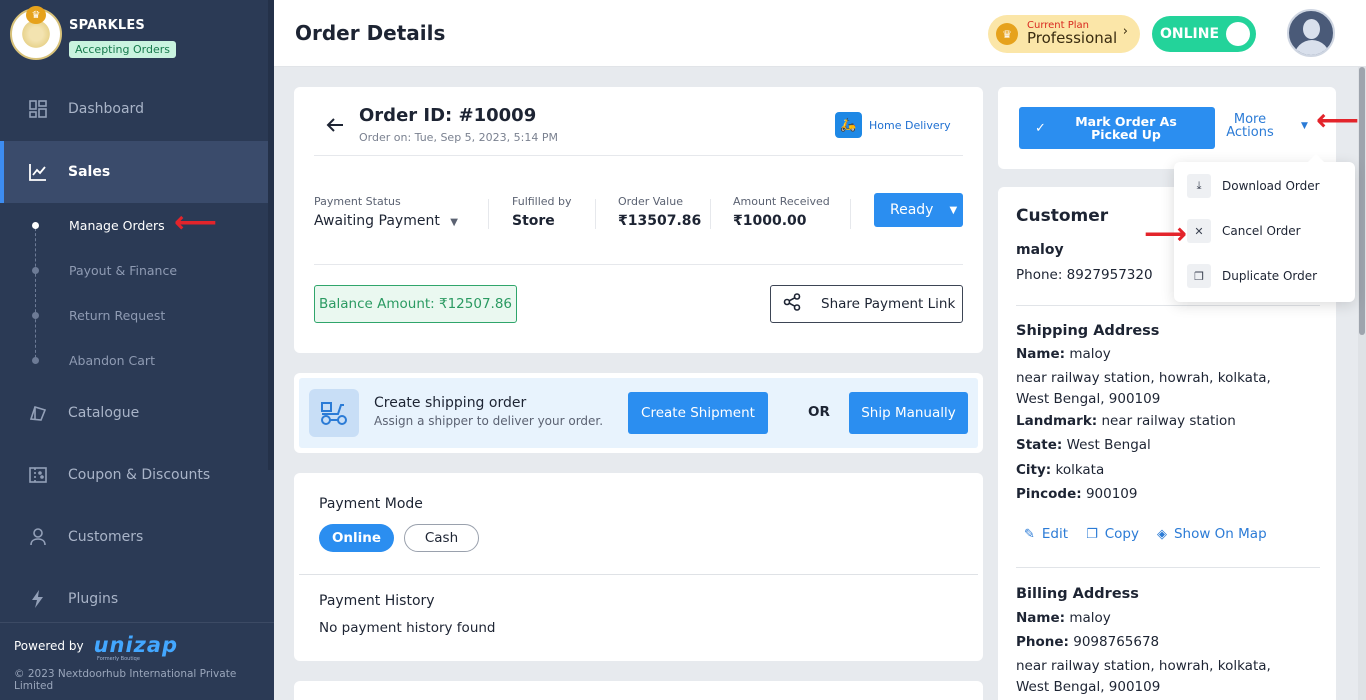 This screenshot has width=1366, height=700. Describe the element at coordinates (93, 599) in the screenshot. I see `sidebar-item-label: Plugins` at that location.